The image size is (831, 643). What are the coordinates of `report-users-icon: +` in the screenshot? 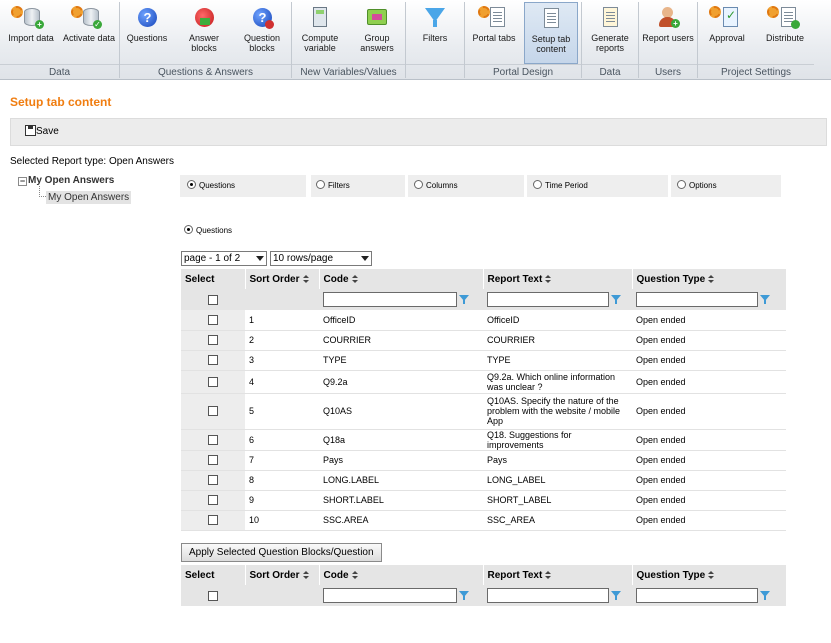 It's located at (668, 18).